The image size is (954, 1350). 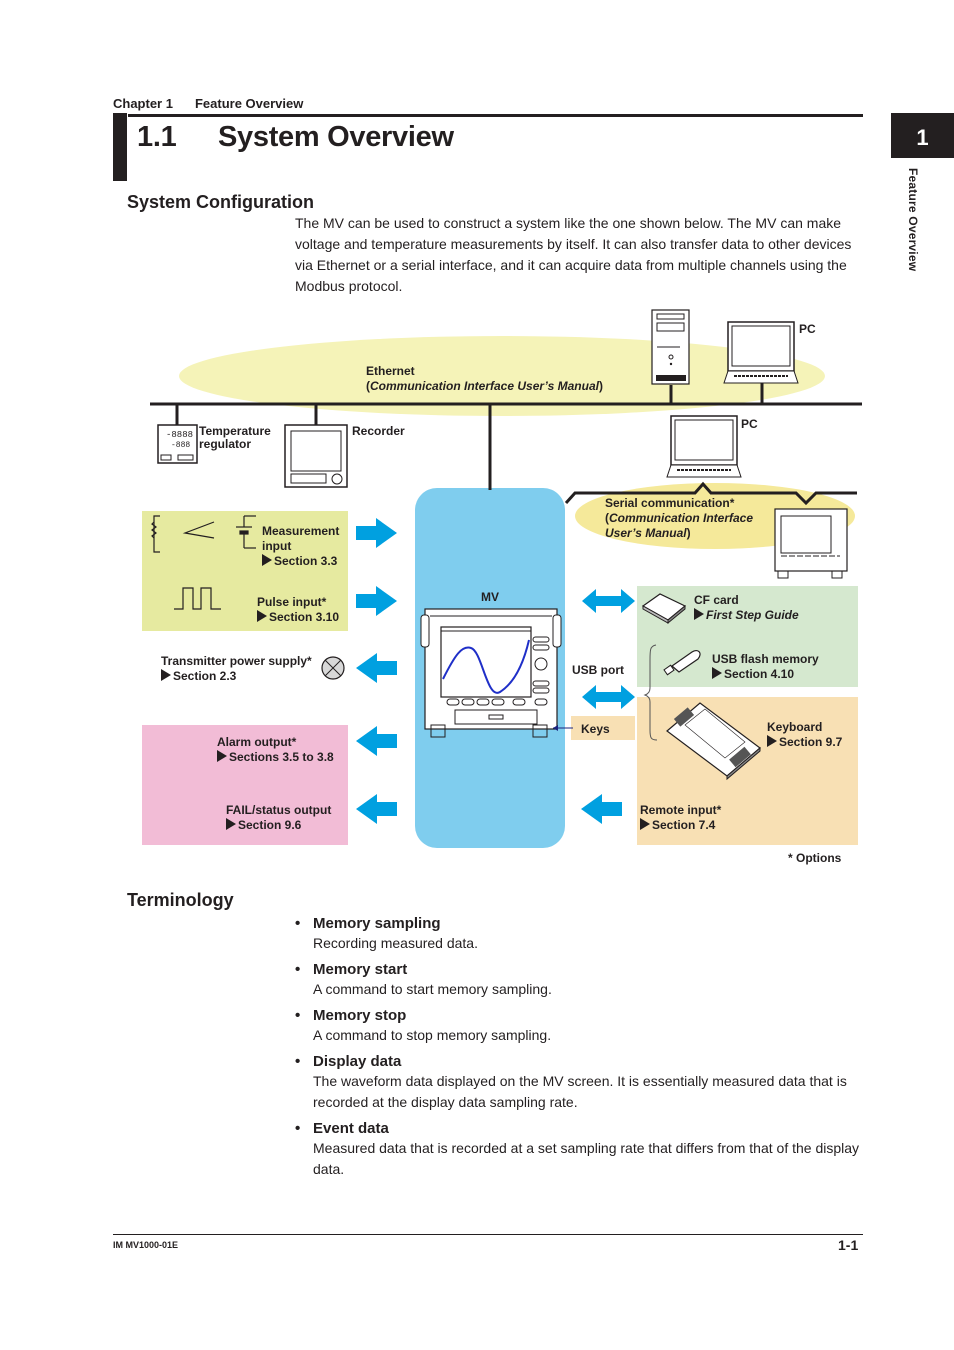 What do you see at coordinates (815, 858) in the screenshot?
I see `options-note: * Options` at bounding box center [815, 858].